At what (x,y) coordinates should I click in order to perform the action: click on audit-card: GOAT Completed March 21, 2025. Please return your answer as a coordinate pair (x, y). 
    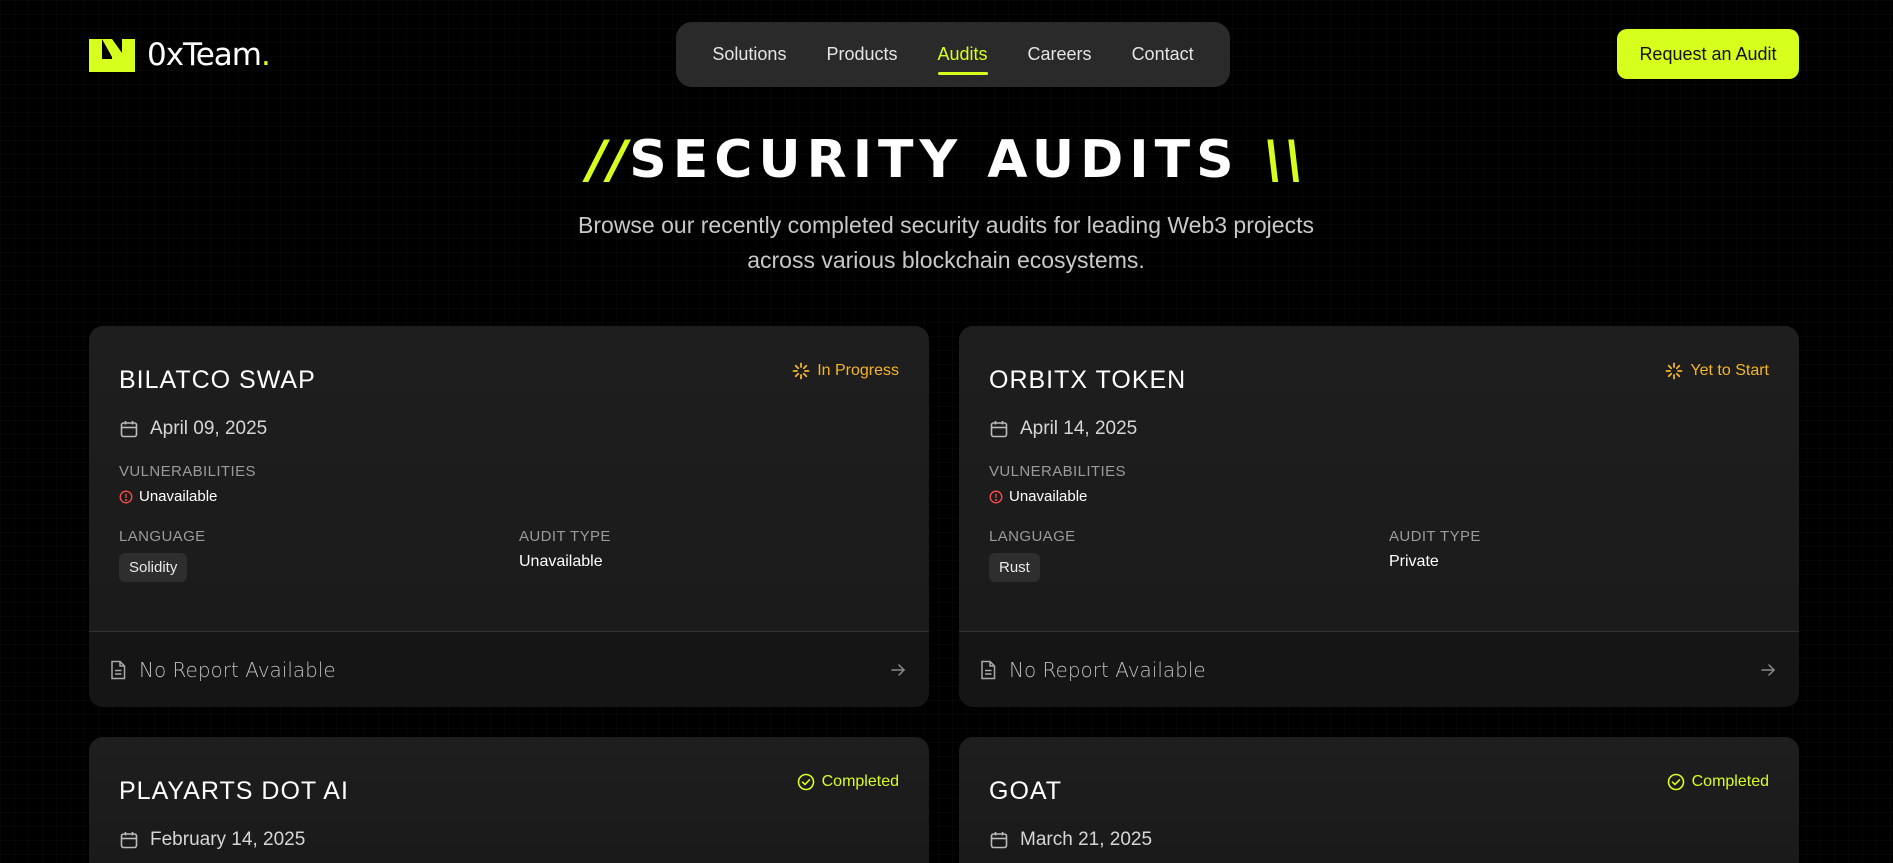
    Looking at the image, I should click on (1379, 800).